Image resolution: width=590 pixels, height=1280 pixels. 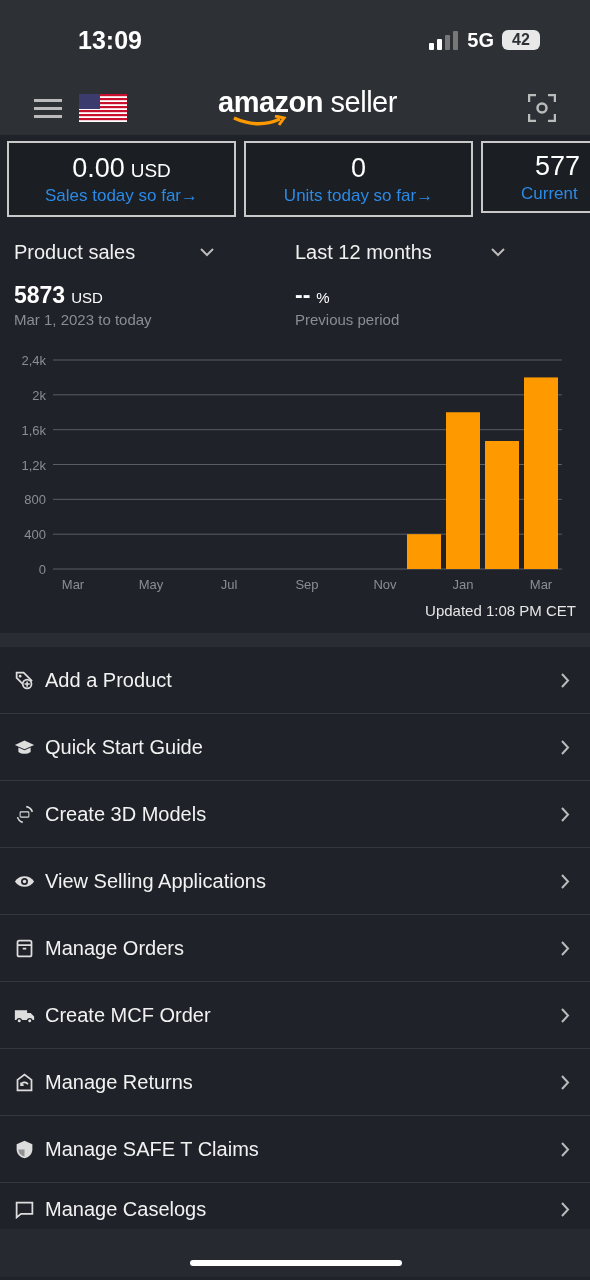 What do you see at coordinates (33, 360) in the screenshot?
I see `y-axis-label: 2,4k` at bounding box center [33, 360].